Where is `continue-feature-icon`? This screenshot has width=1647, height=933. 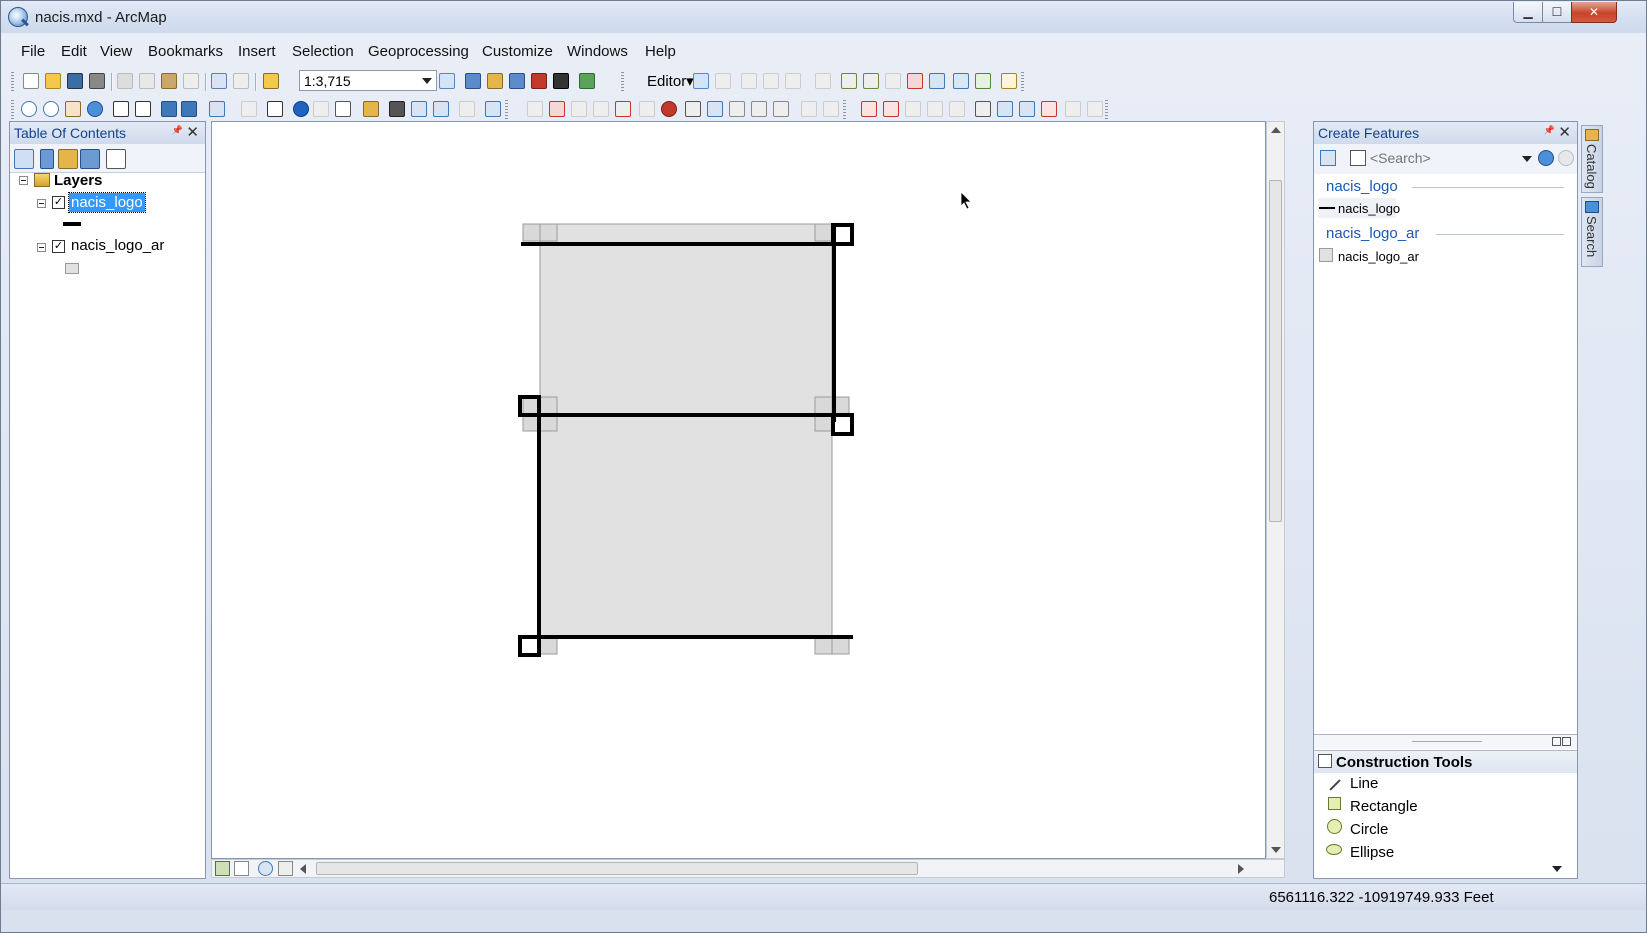 continue-feature-icon is located at coordinates (759, 109).